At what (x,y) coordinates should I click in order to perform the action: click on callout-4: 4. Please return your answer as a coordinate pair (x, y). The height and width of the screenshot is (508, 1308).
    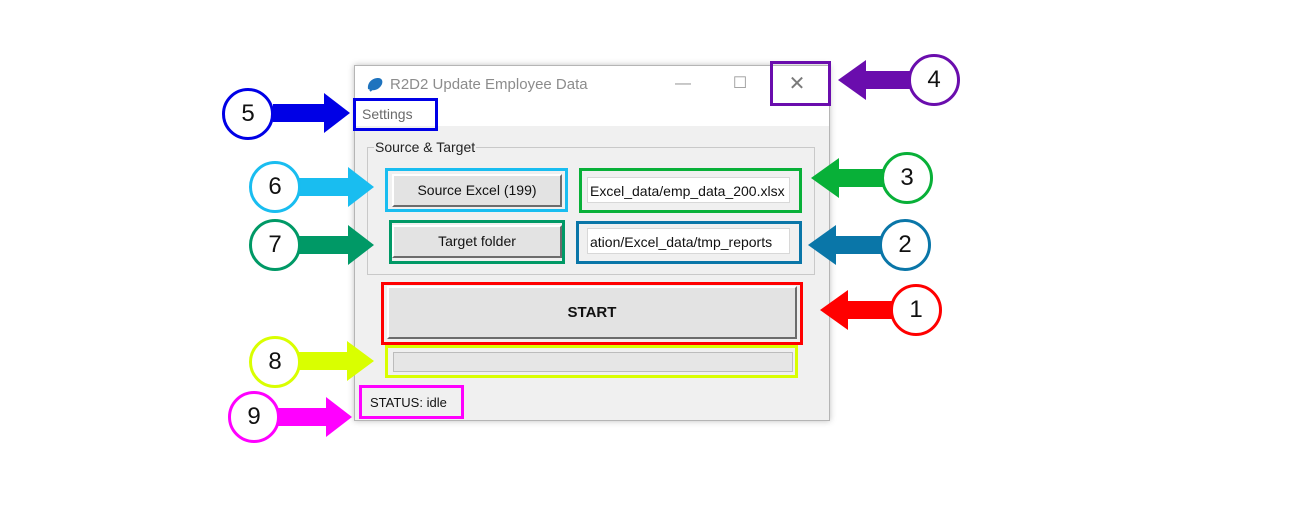
    Looking at the image, I should click on (934, 80).